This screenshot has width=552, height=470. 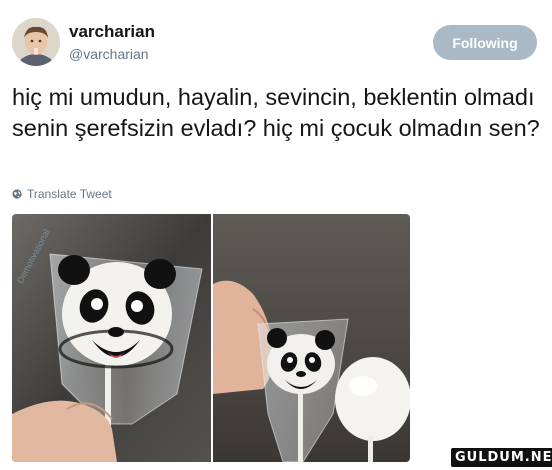 I want to click on following-button: Following, so click(x=485, y=42).